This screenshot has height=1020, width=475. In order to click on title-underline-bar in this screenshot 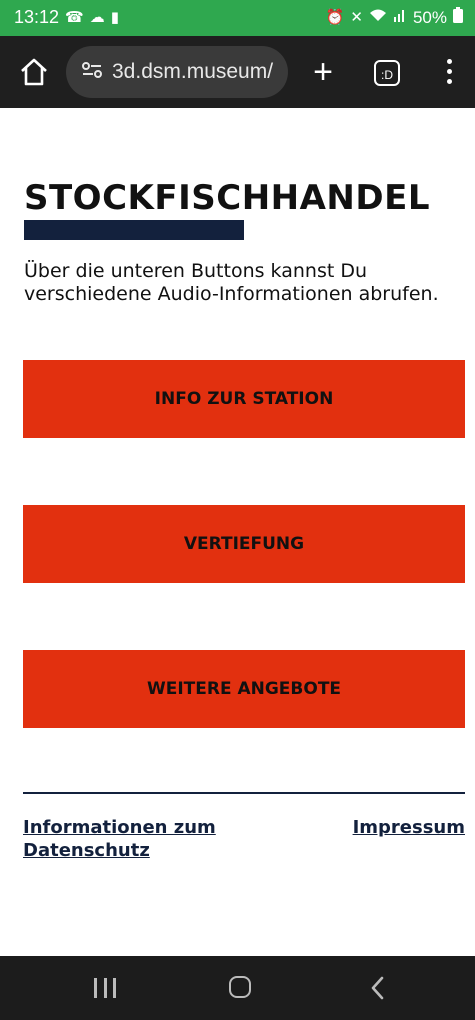, I will do `click(134, 230)`.